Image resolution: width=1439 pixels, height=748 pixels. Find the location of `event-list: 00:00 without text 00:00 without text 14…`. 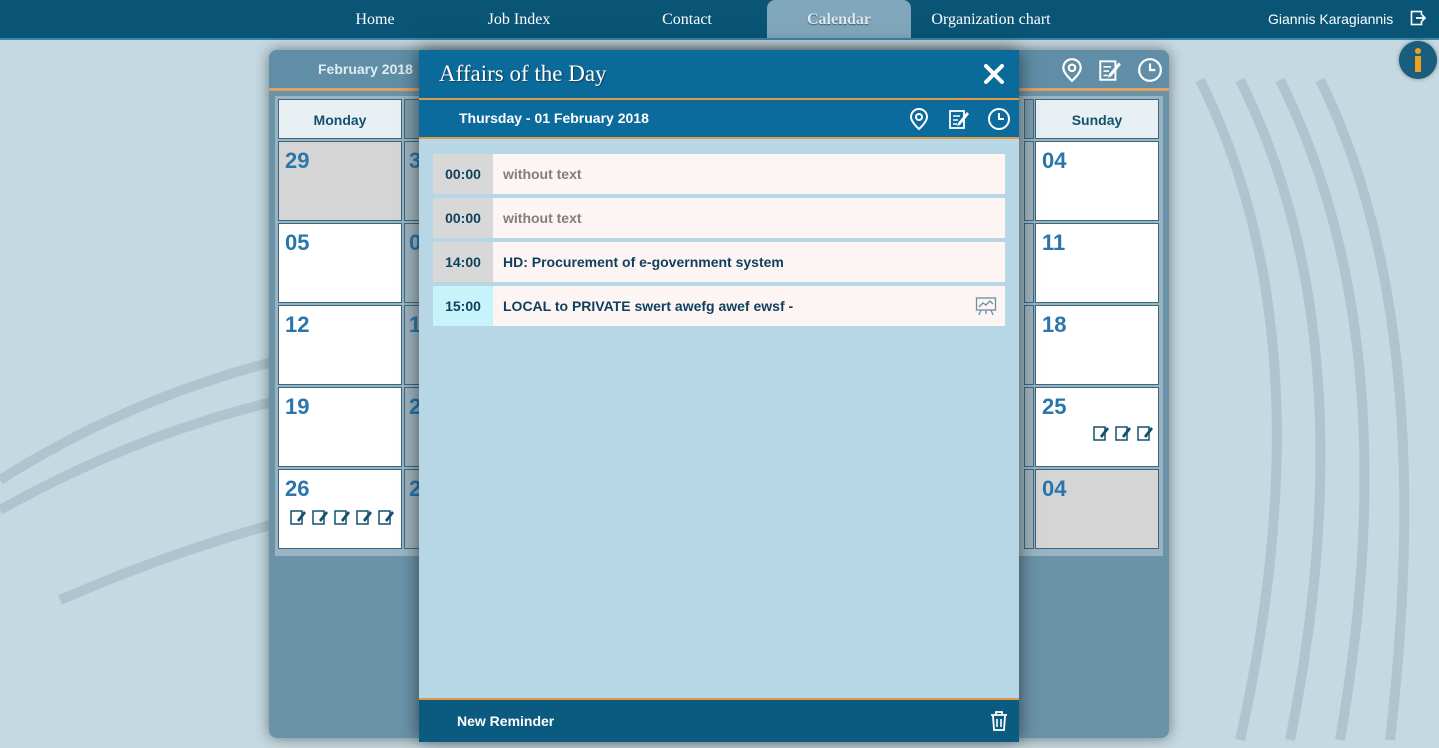

event-list: 00:00 without text 00:00 without text 14… is located at coordinates (719, 242).